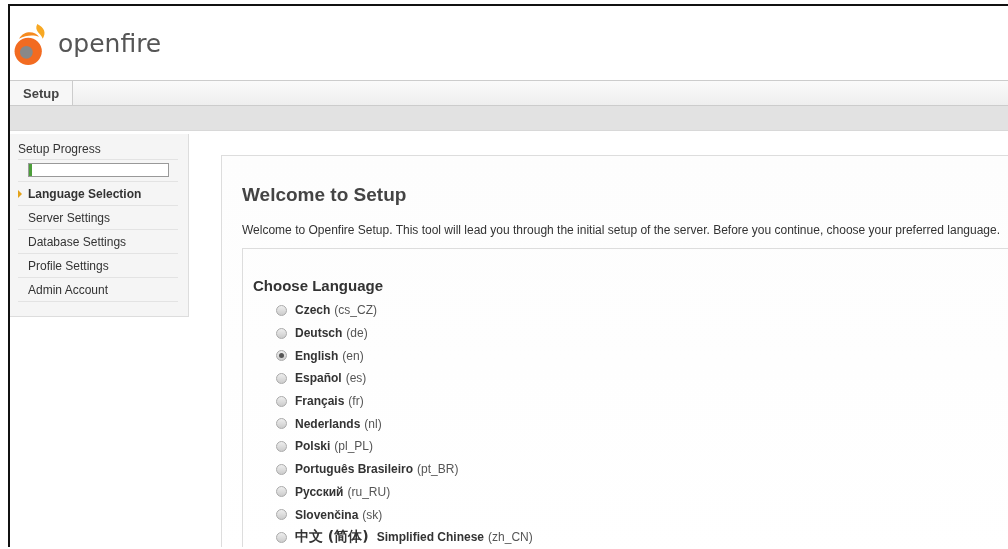  I want to click on sidebar-title: Setup Progress, so click(98, 151).